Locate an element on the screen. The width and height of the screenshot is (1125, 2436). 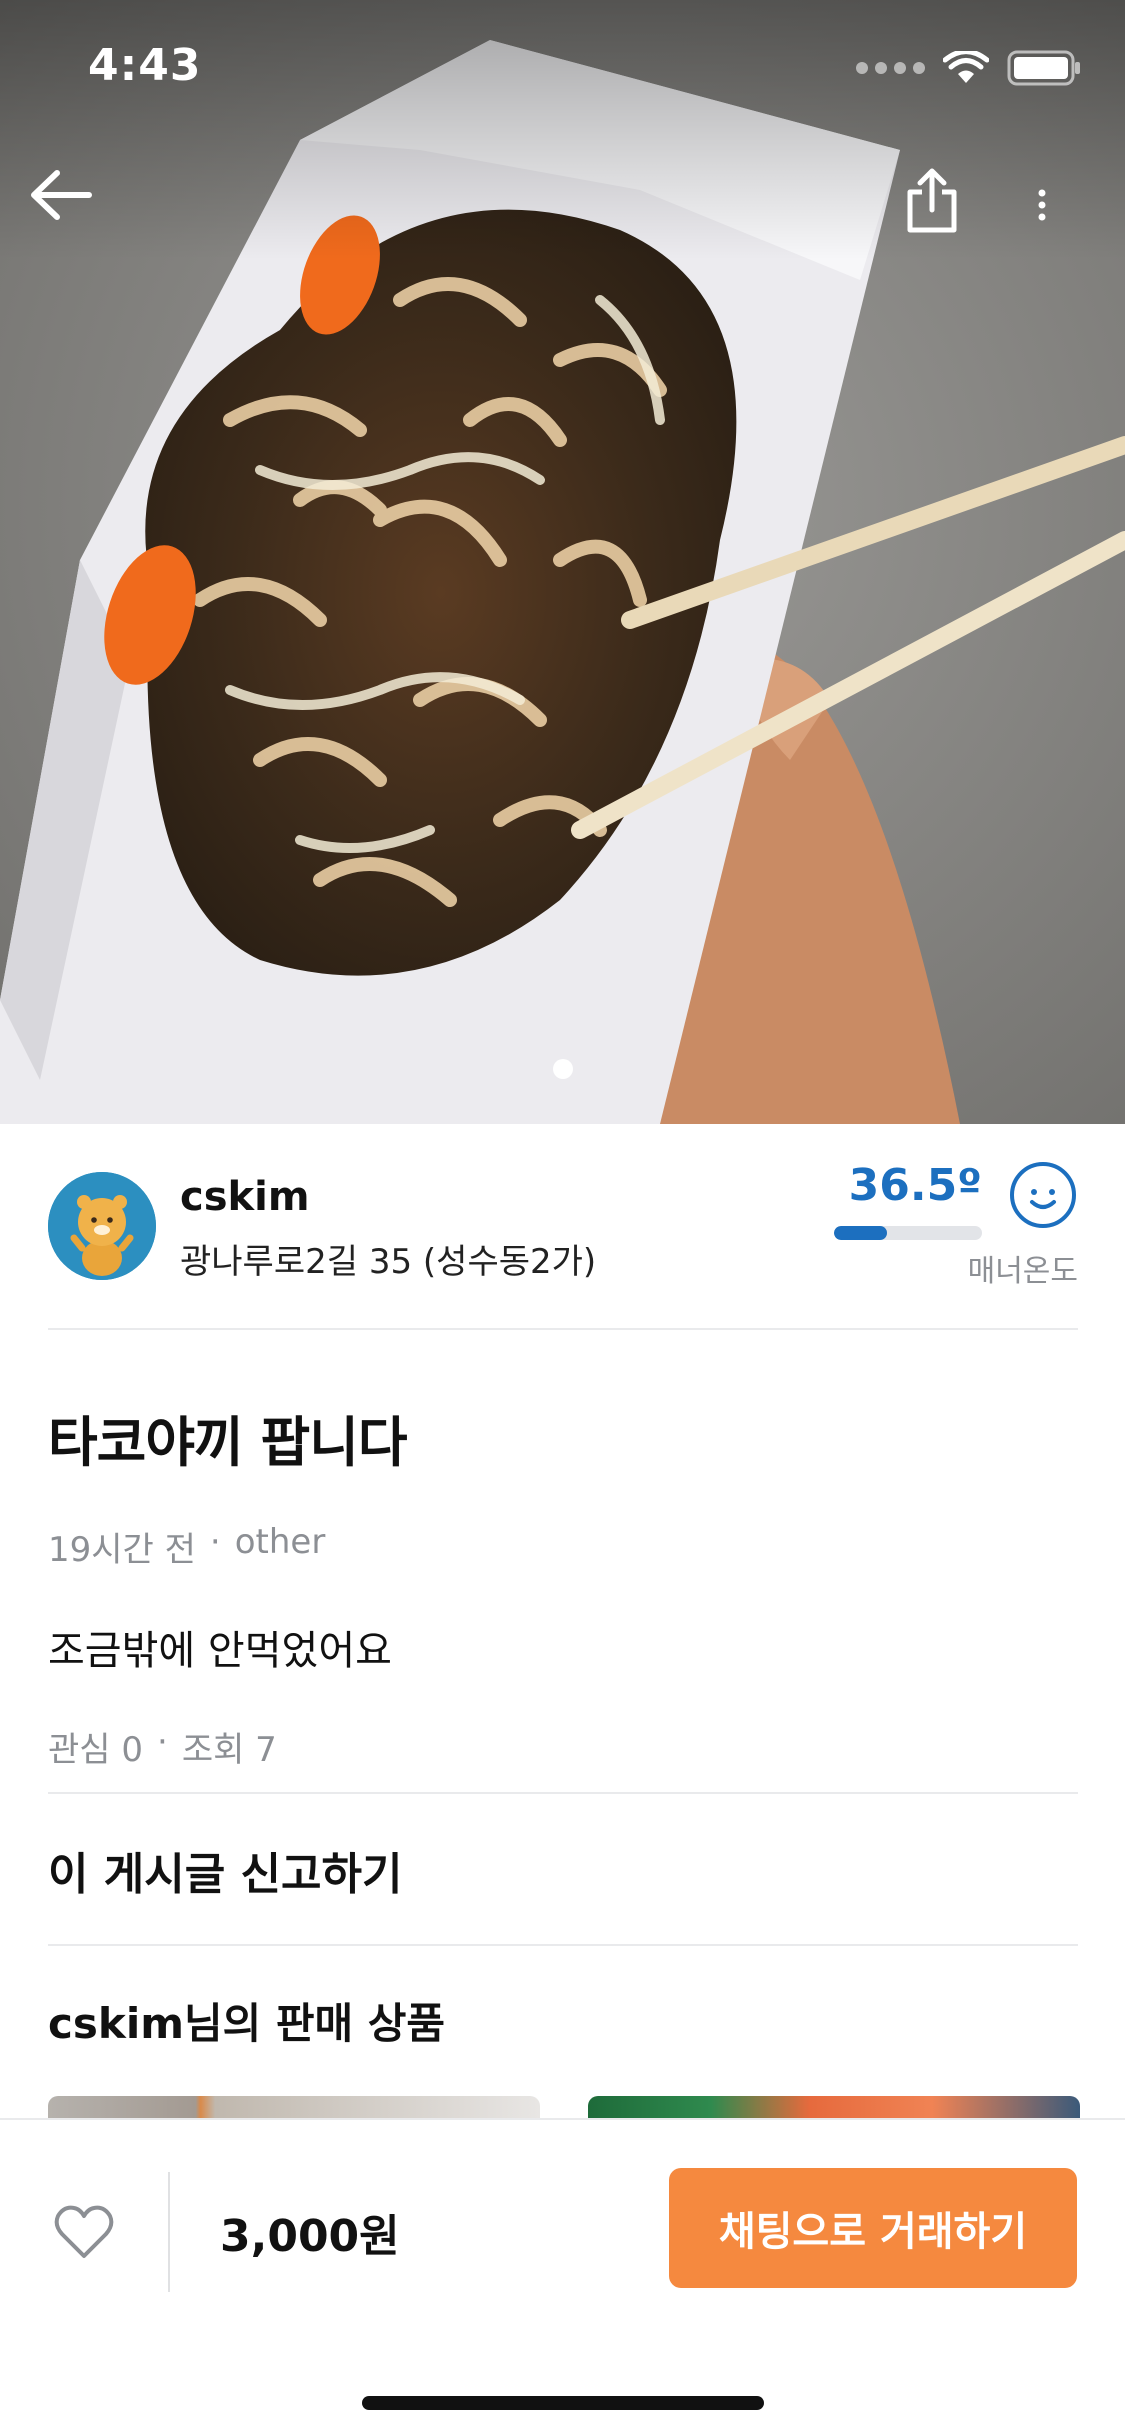
seller-nickname: cskim is located at coordinates (245, 1197).